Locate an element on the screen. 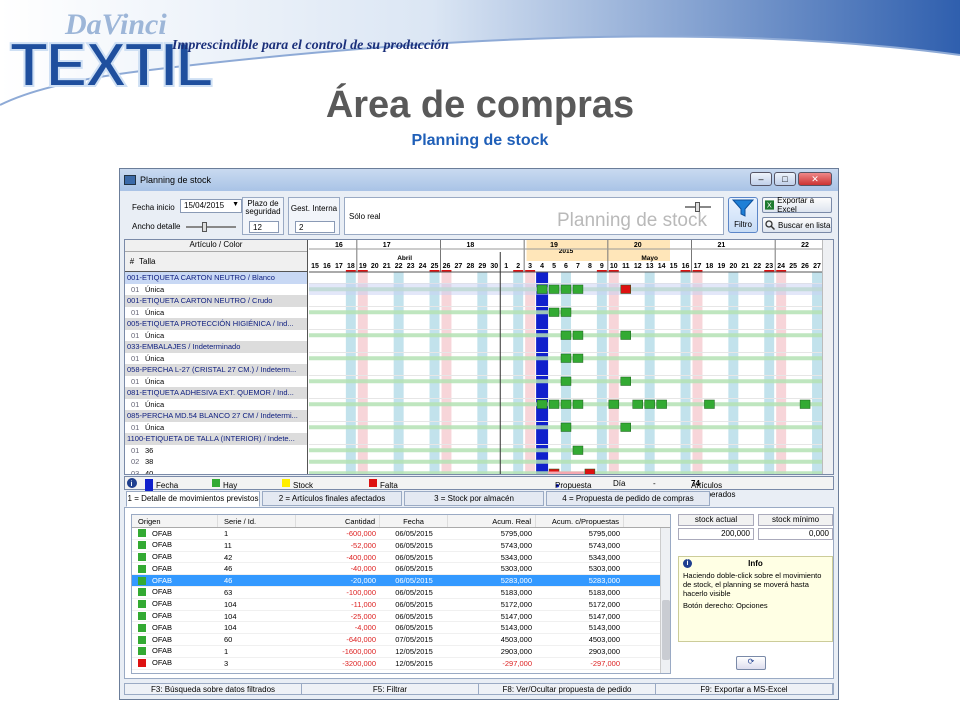 This screenshot has height=720, width=960. month-label: Mayo is located at coordinates (649, 258).